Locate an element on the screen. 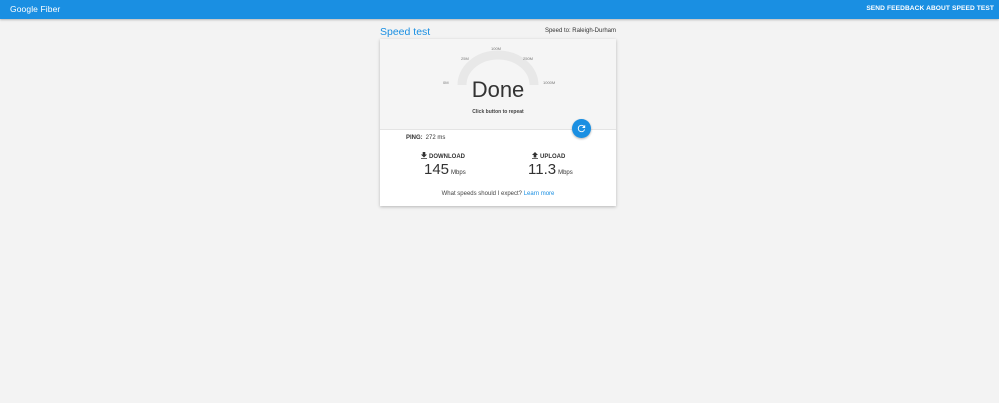  google-fiber-logo: Google Fiber is located at coordinates (35, 9).